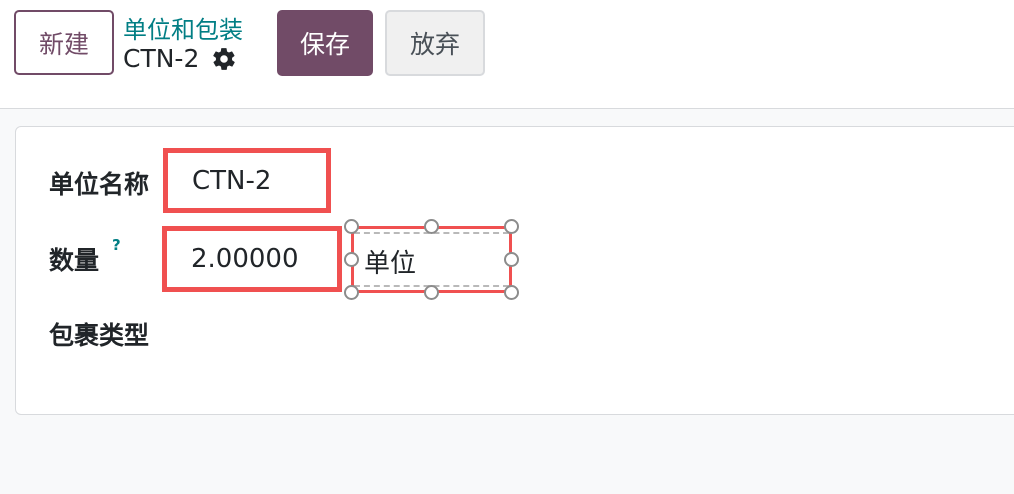 This screenshot has height=494, width=1014. I want to click on unit-name-input, so click(259, 180).